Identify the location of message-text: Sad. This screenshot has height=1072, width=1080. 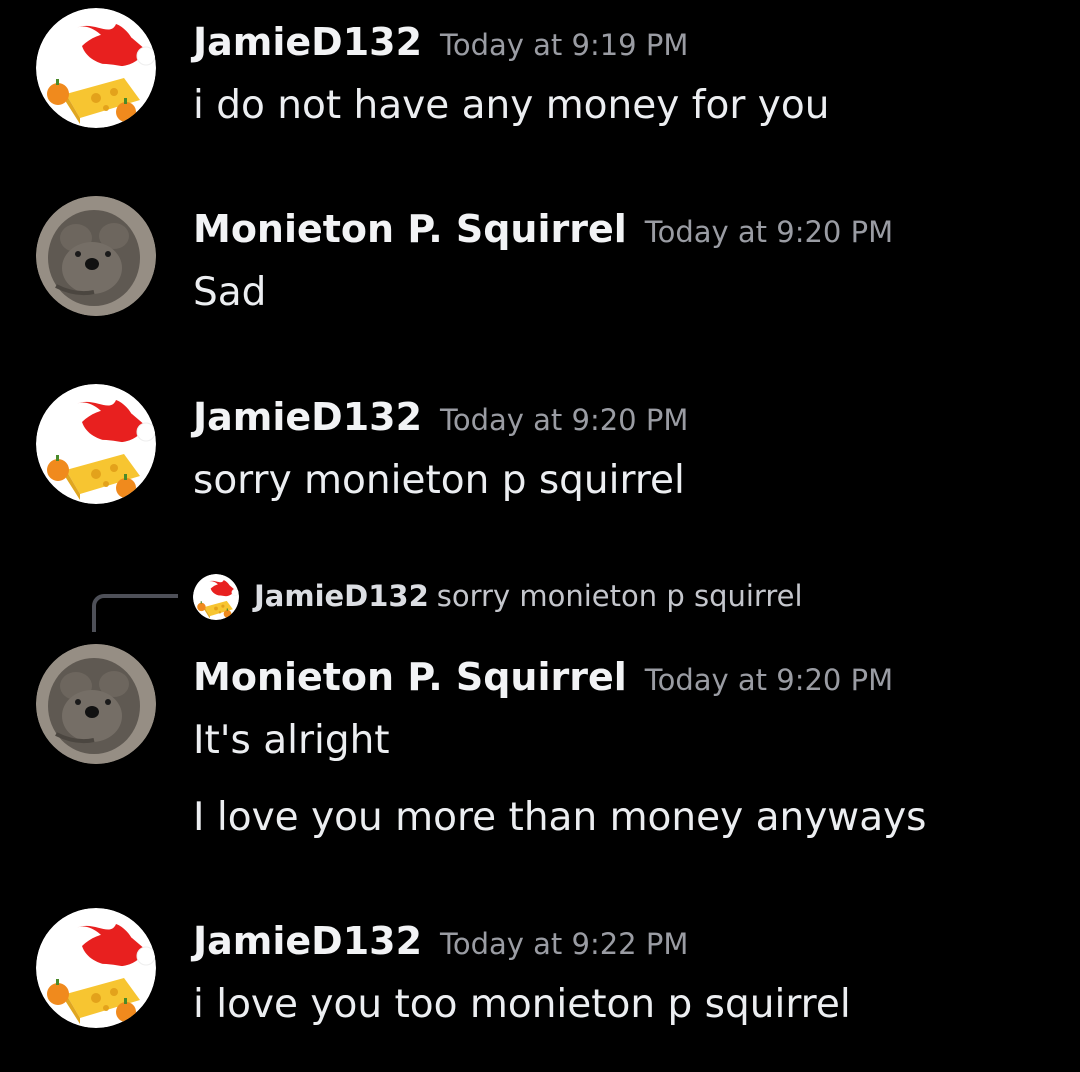
(230, 292).